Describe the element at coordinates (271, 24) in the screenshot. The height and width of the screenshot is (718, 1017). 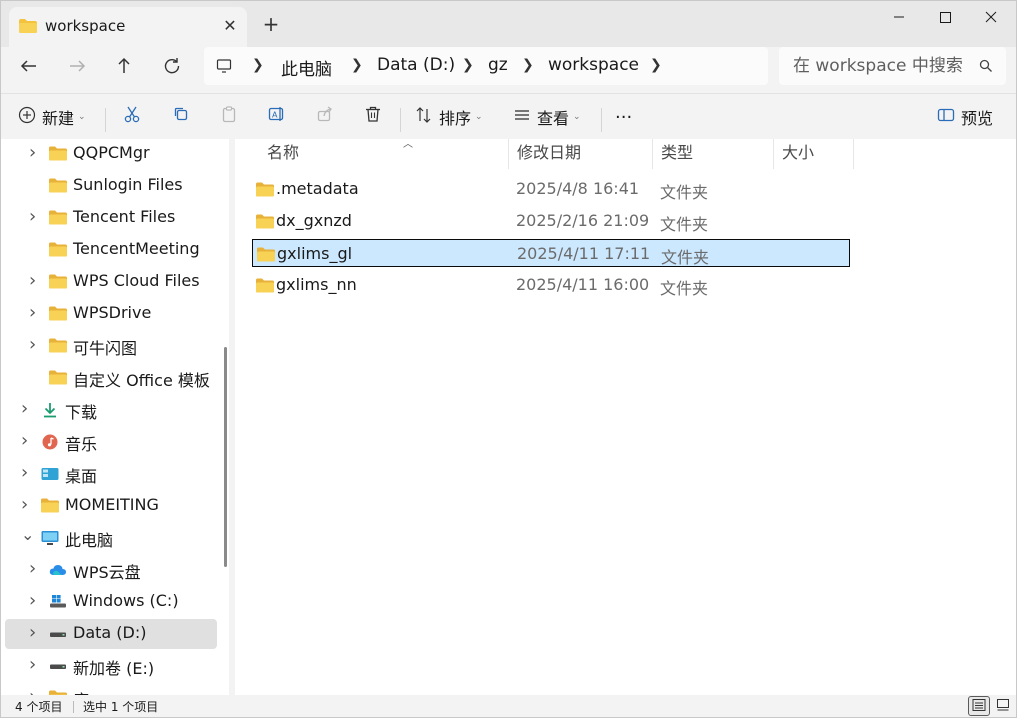
I see `new-tab-button: +` at that location.